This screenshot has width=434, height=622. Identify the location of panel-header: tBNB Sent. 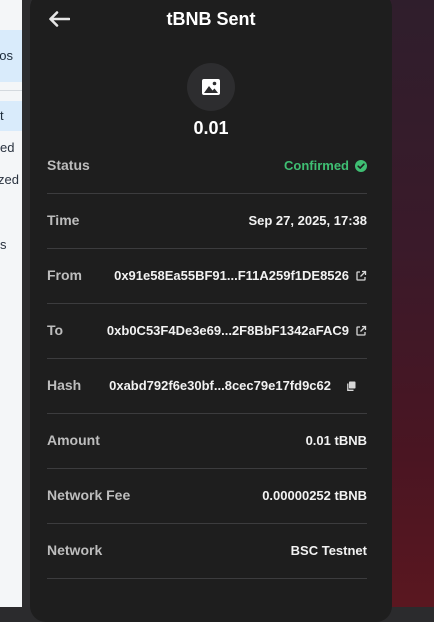
(211, 20).